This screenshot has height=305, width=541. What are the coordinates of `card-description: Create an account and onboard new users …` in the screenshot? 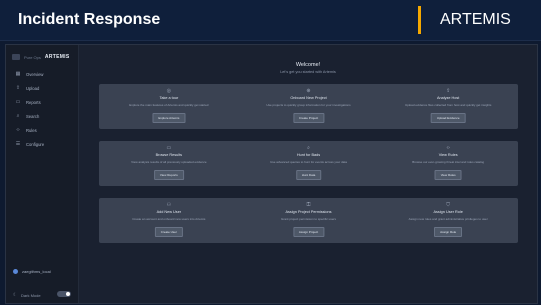 It's located at (169, 219).